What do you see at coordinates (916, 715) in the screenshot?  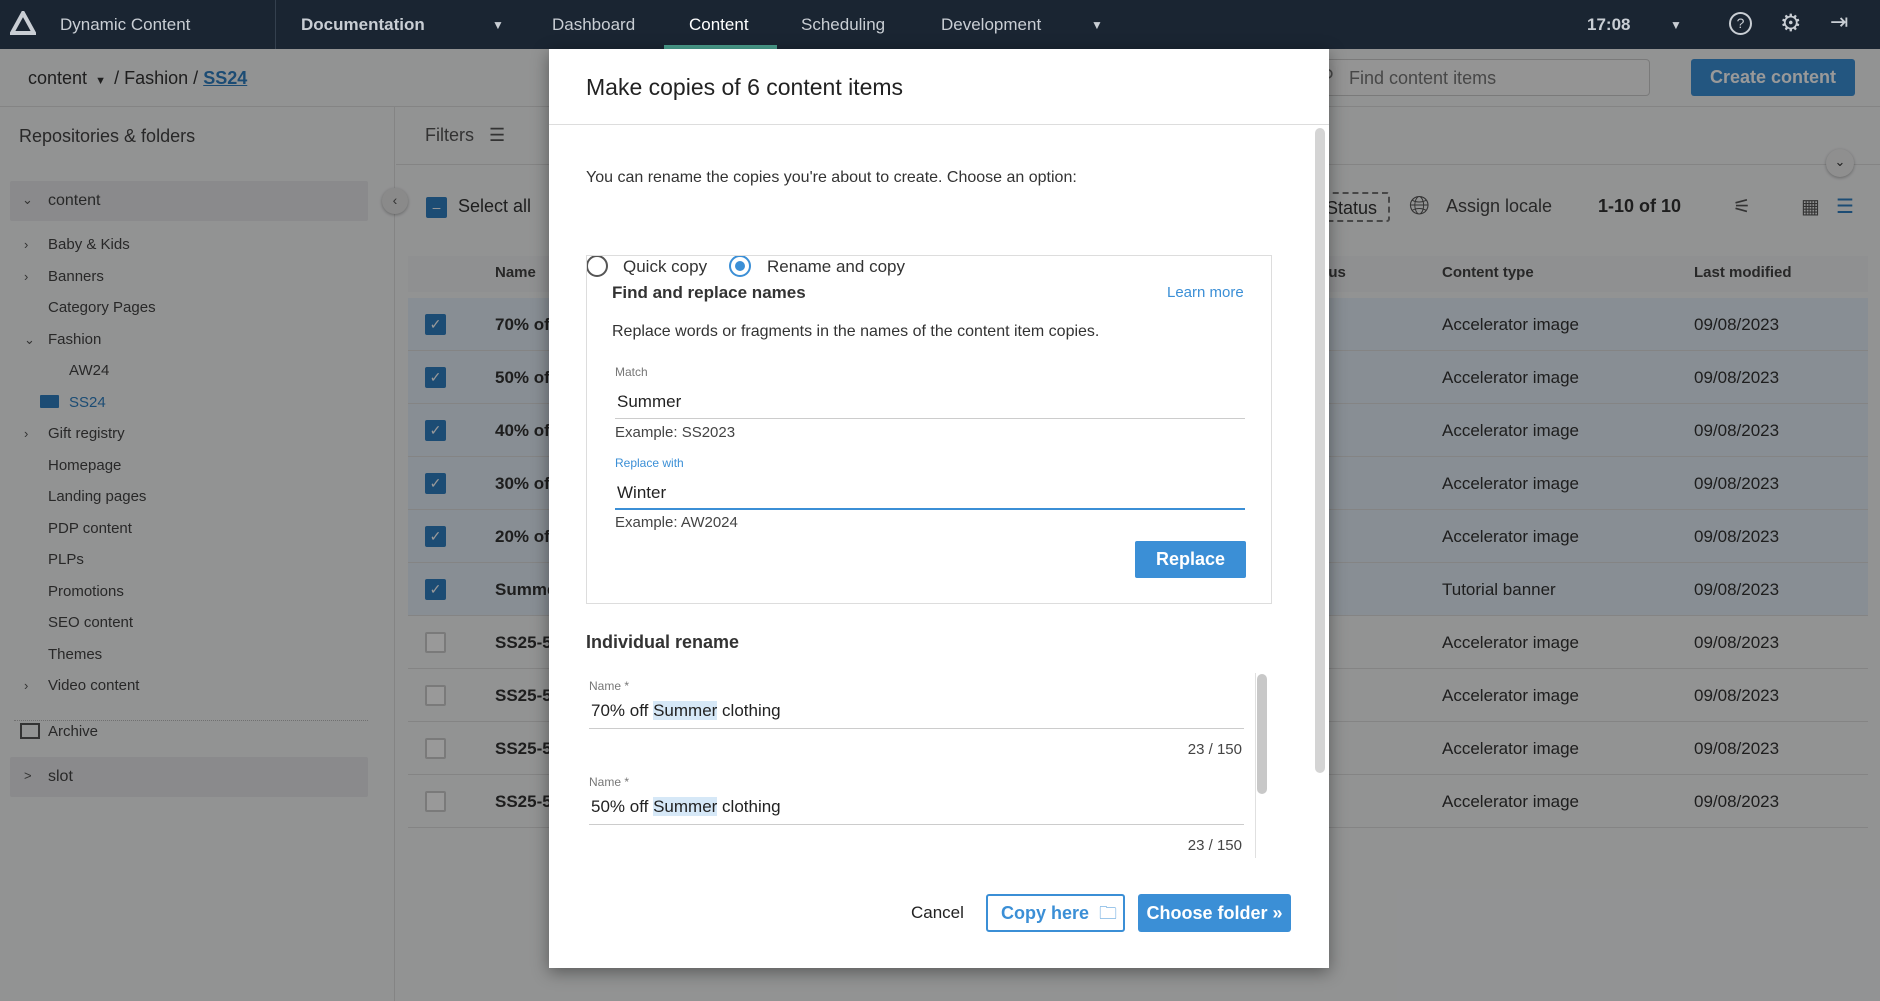 I see `name-field: Name * 70% off Summer clothing 23 / 150` at bounding box center [916, 715].